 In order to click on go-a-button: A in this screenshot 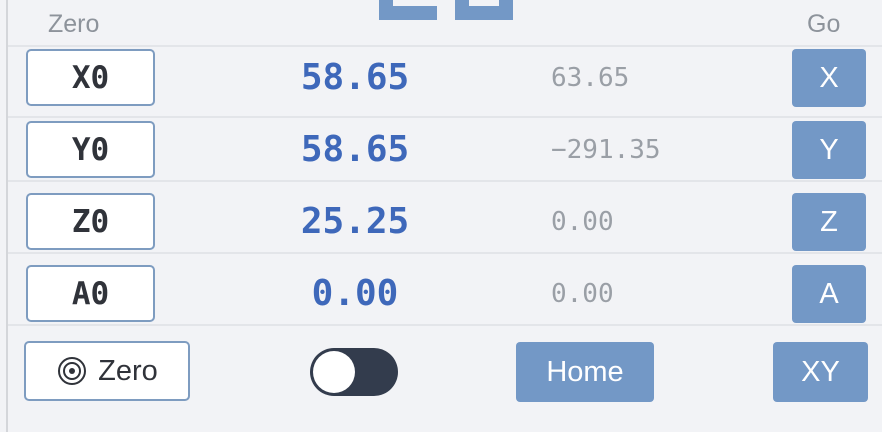, I will do `click(829, 294)`.